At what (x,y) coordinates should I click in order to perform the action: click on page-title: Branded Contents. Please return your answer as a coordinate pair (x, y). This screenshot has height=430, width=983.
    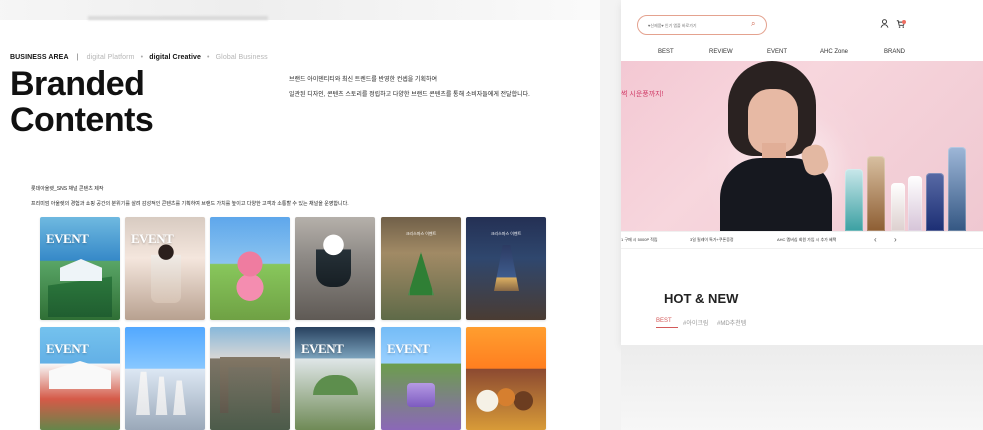
    Looking at the image, I should click on (82, 102).